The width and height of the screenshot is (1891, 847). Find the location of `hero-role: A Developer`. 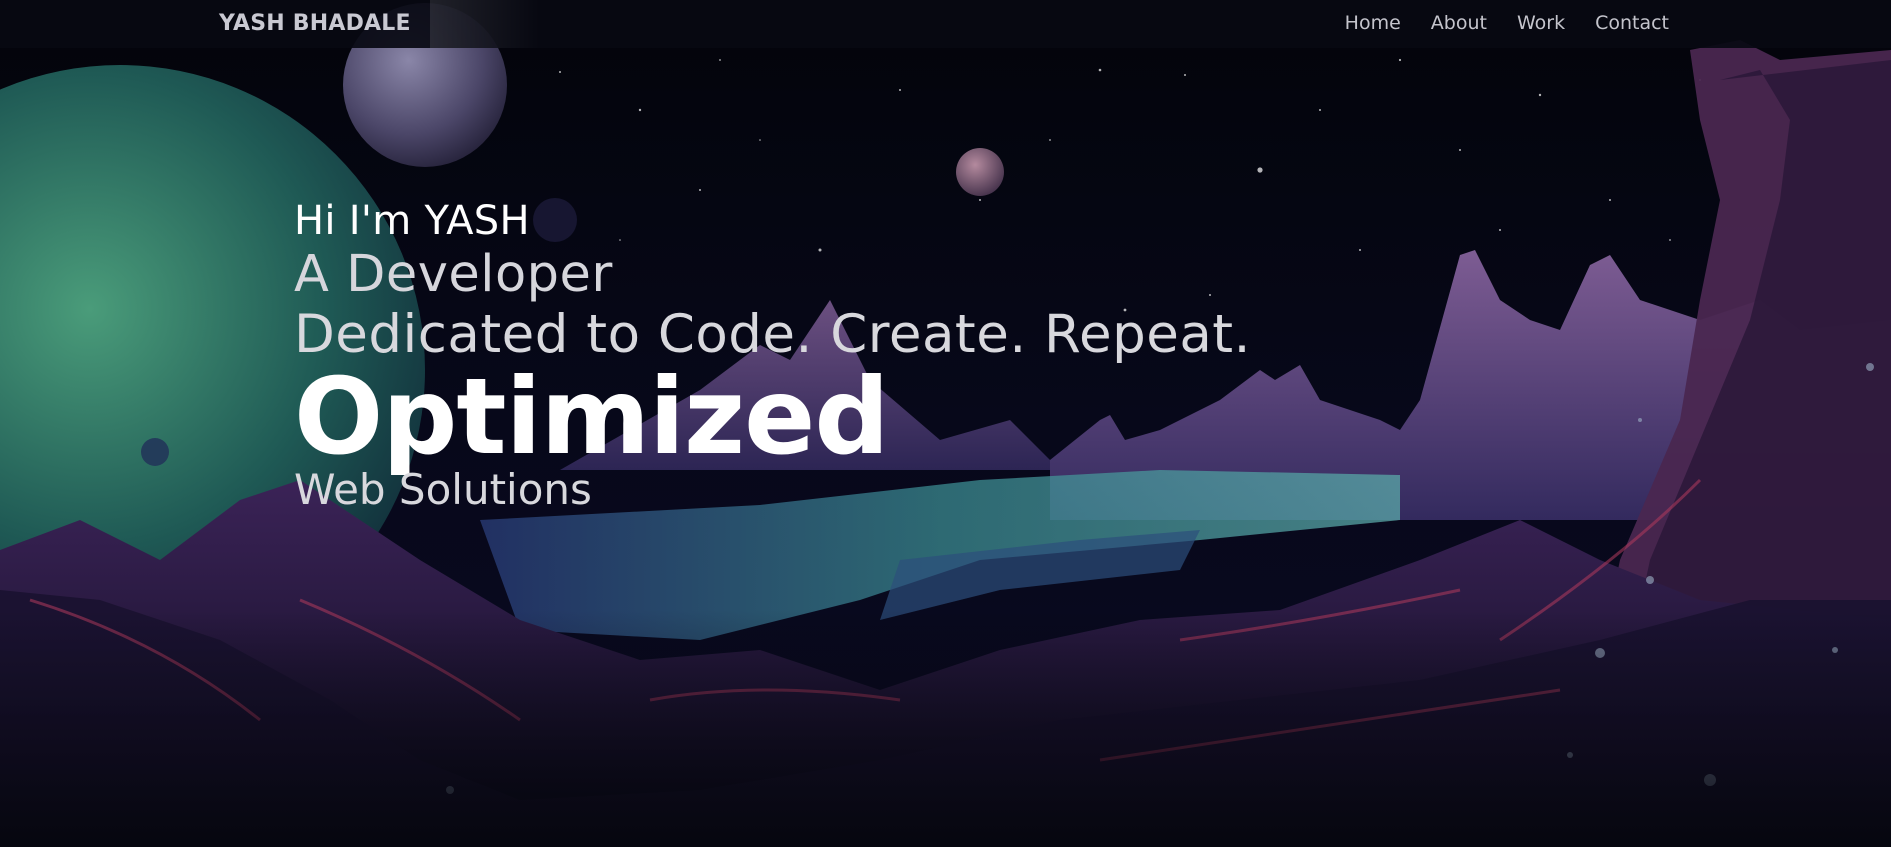

hero-role: A Developer is located at coordinates (453, 274).